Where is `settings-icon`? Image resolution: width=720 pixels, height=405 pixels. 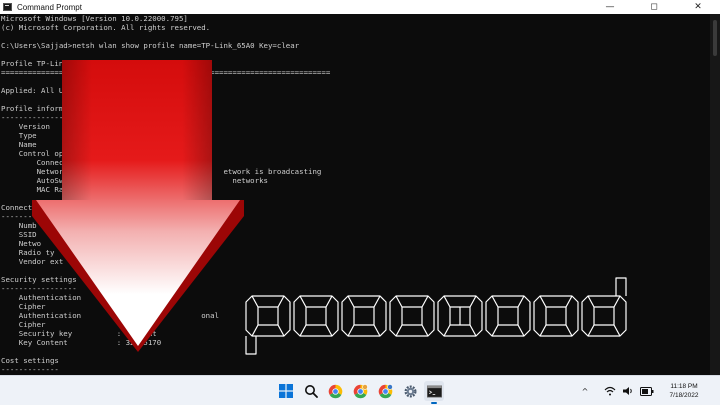 settings-icon is located at coordinates (410, 391).